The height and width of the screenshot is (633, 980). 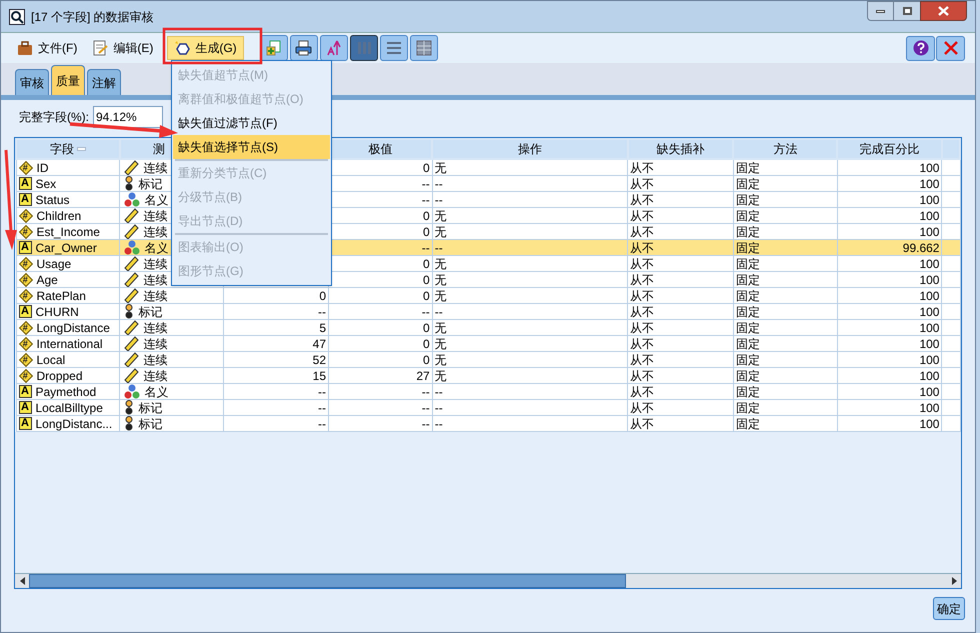 I want to click on method-cell: 固定, so click(x=785, y=424).